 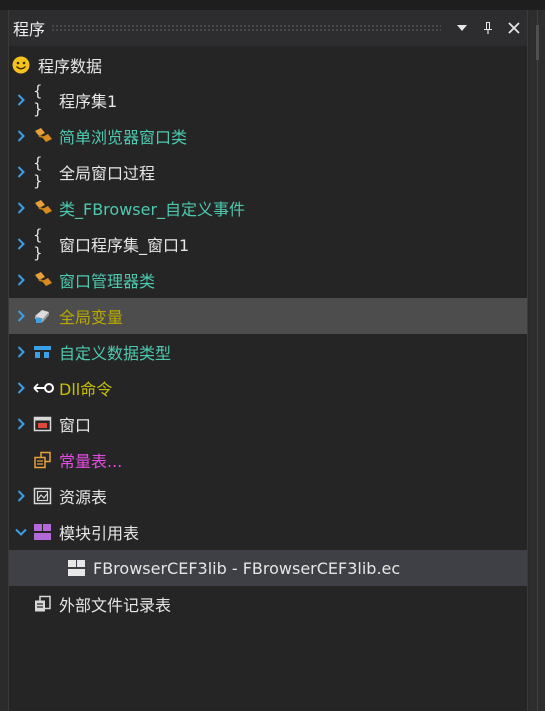 I want to click on data-type-icon, so click(x=46, y=352).